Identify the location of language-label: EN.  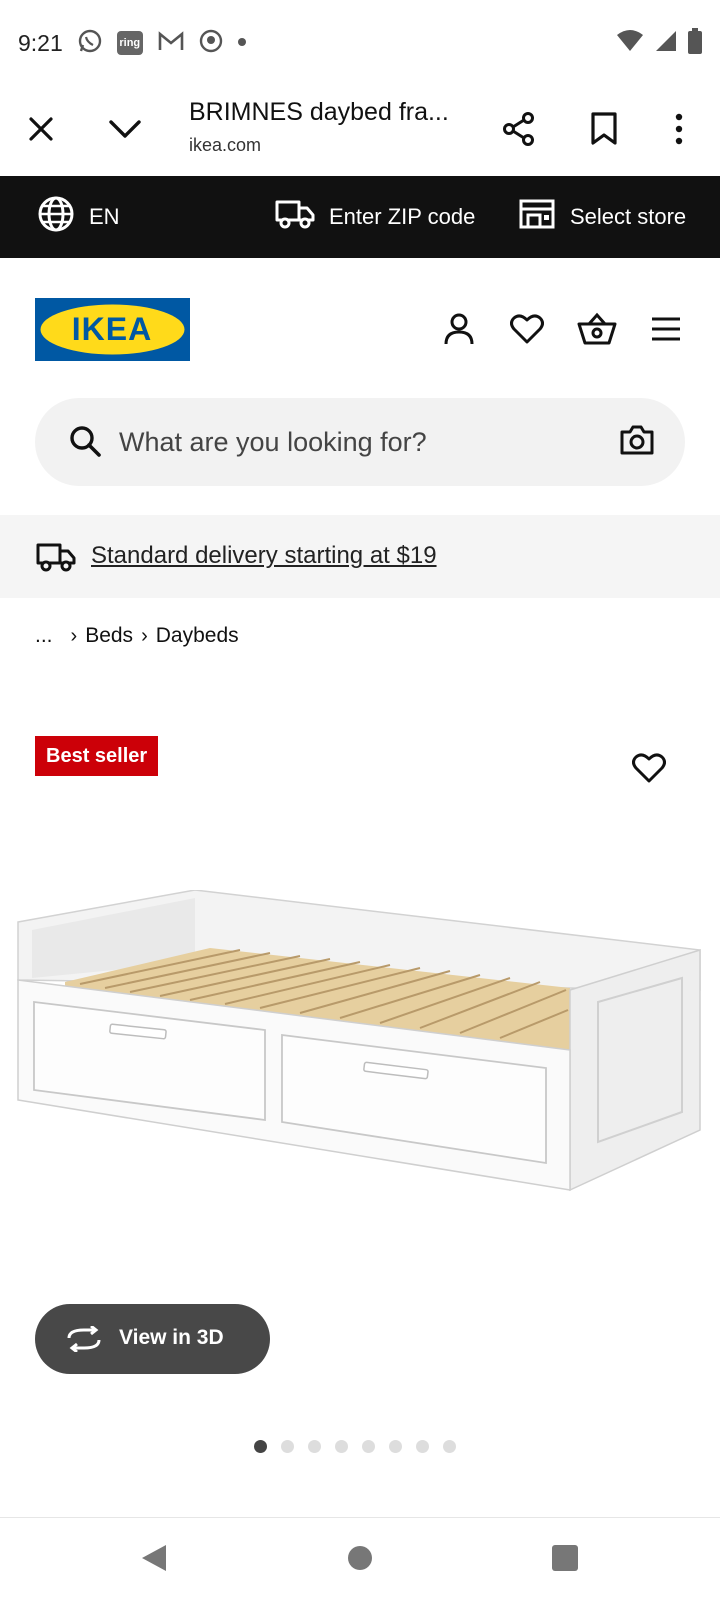
(104, 216).